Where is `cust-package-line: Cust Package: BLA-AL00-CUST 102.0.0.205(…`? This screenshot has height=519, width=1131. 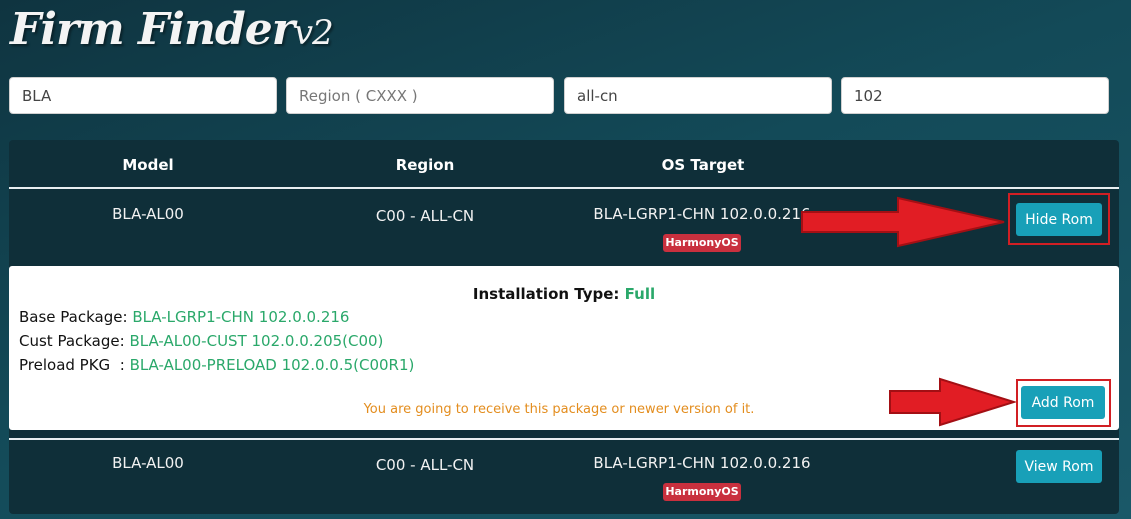 cust-package-line: Cust Package: BLA-AL00-CUST 102.0.0.205(… is located at coordinates (201, 341).